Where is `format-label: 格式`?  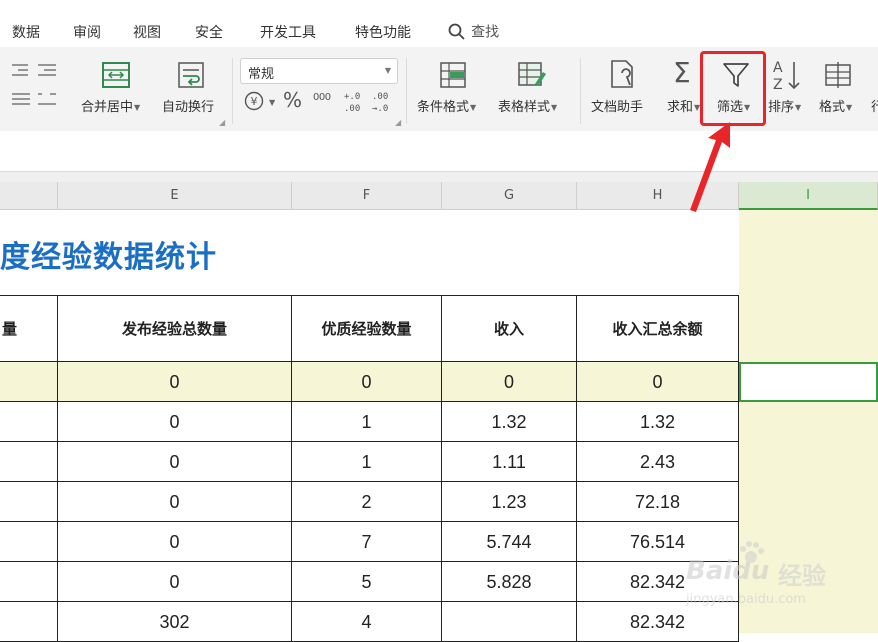 format-label: 格式 is located at coordinates (832, 107).